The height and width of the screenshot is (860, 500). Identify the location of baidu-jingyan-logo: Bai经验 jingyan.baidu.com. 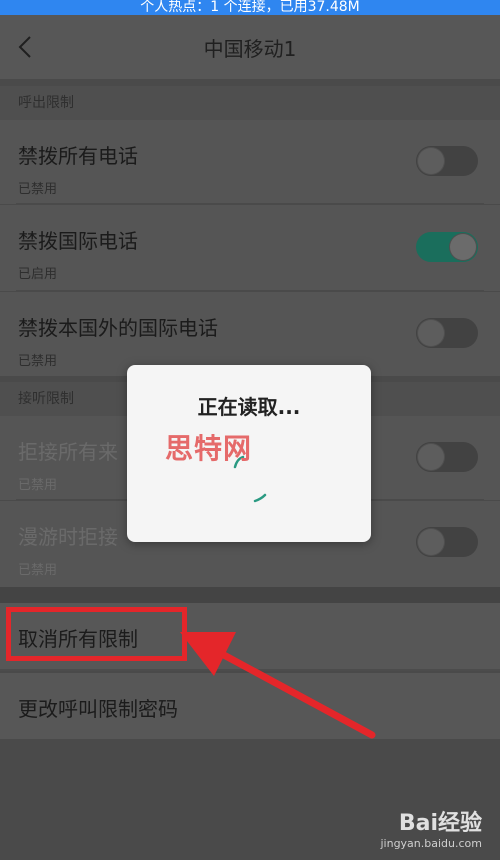
(431, 827).